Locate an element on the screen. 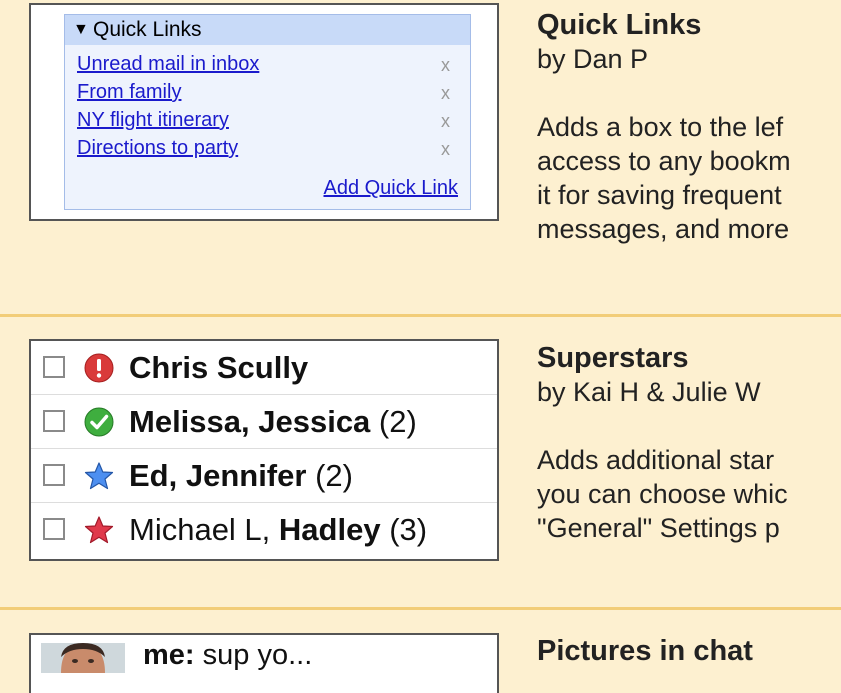  sender-names: Chris Scully is located at coordinates (219, 367).